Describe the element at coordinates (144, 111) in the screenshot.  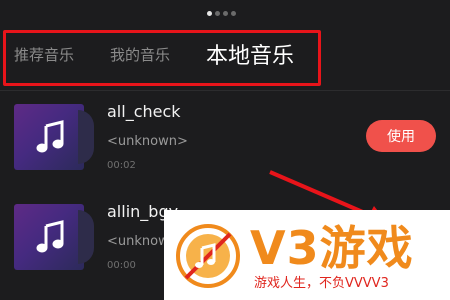
I see `song-title: all_check` at that location.